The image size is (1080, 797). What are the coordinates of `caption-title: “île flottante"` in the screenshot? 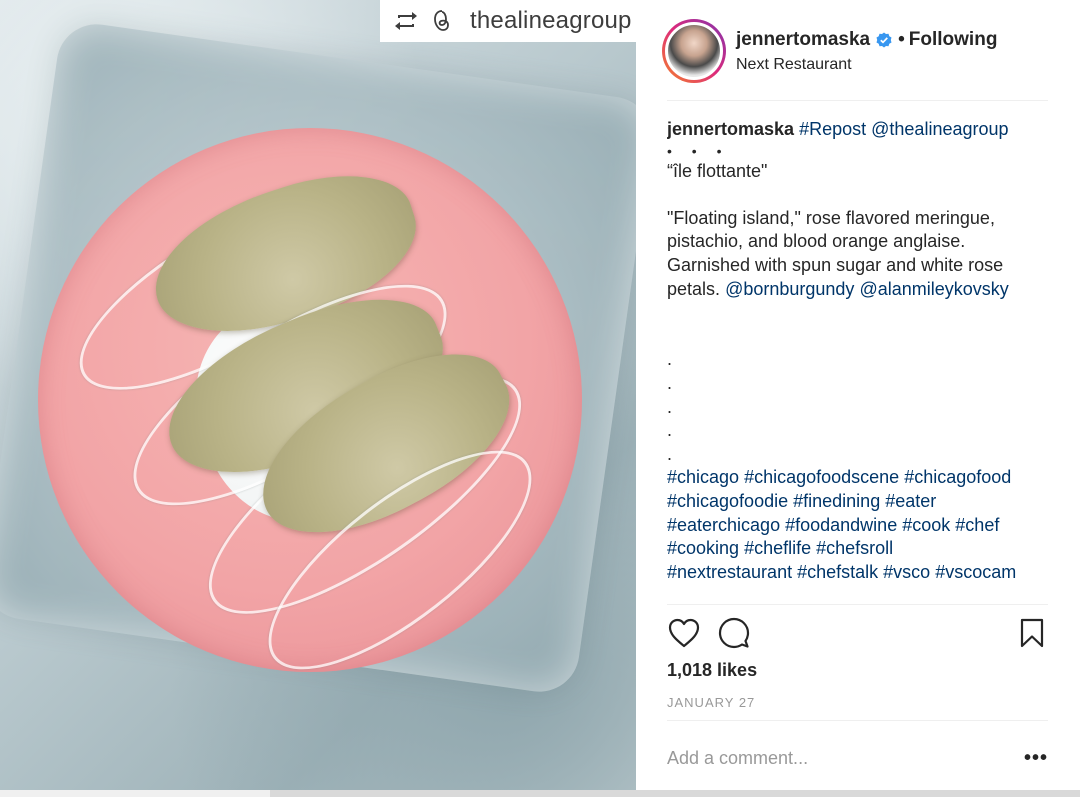 It's located at (717, 170).